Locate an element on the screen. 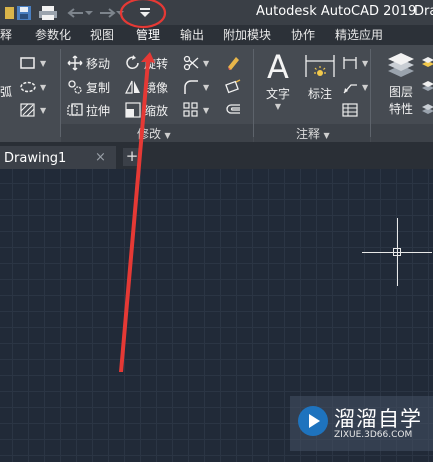  stretch-button: 拉伸 is located at coordinates (88, 110).